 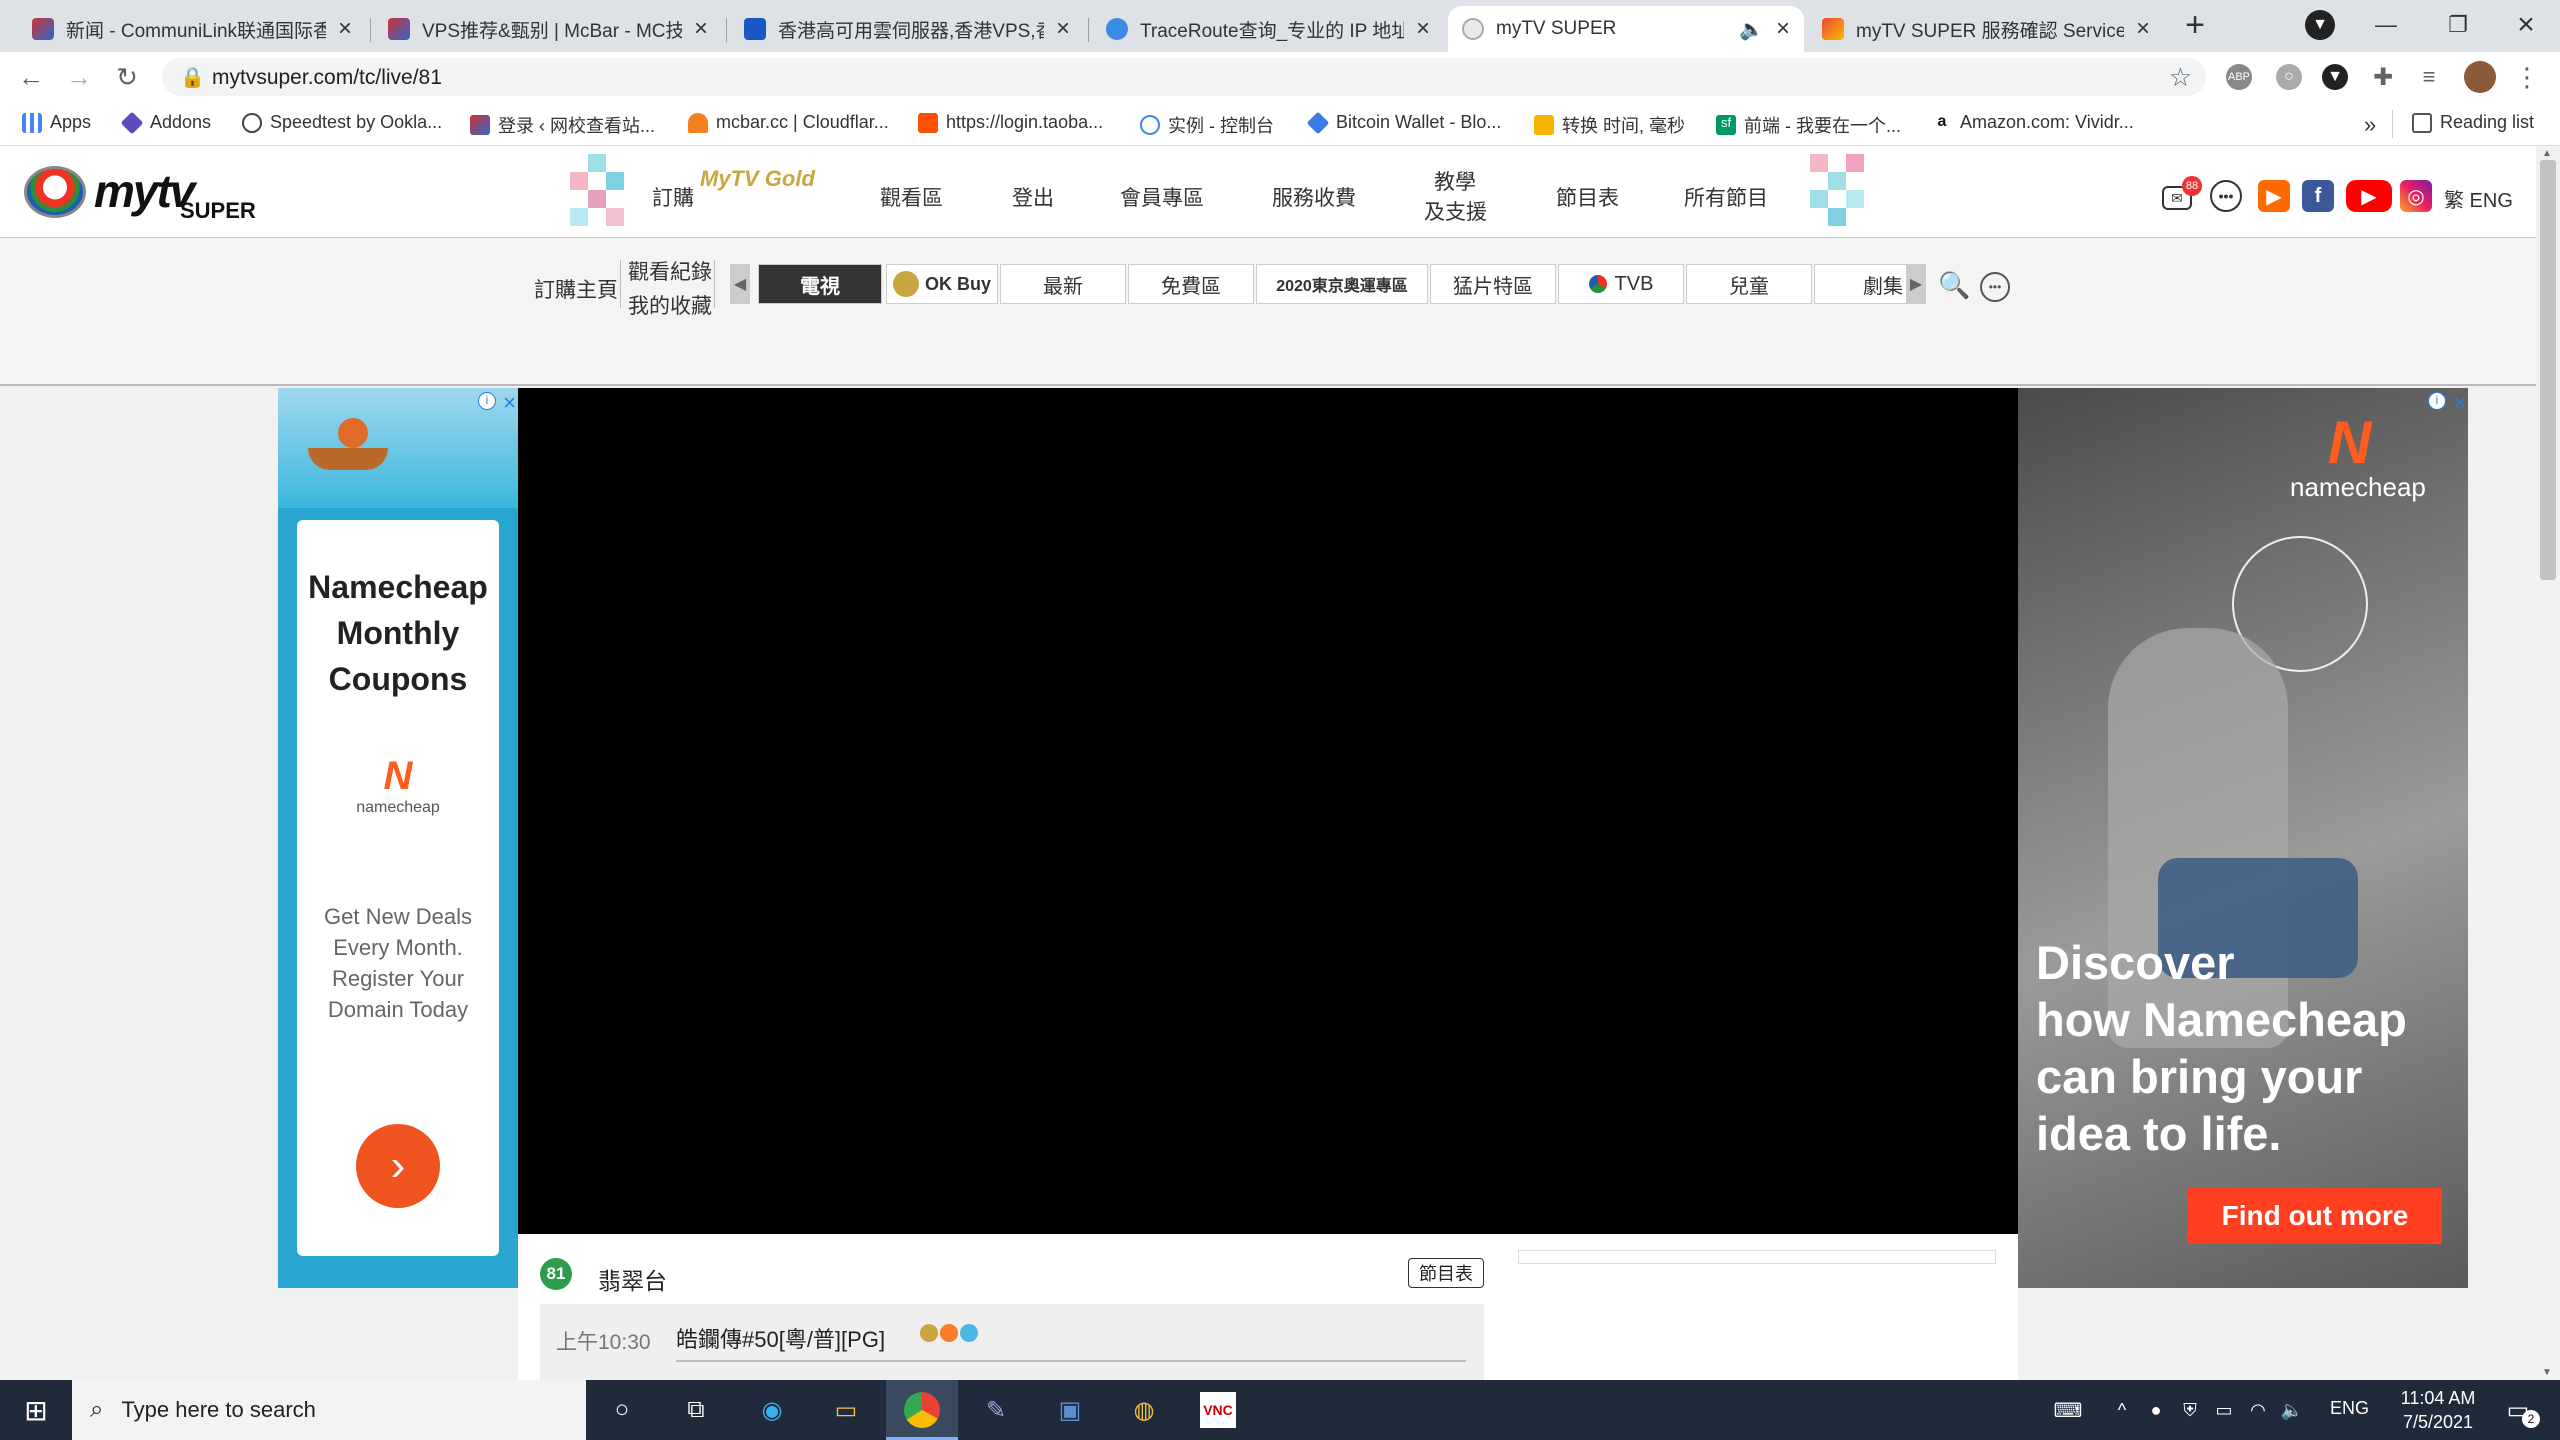 What do you see at coordinates (2478, 198) in the screenshot?
I see `language-switch: 繁 ENG` at bounding box center [2478, 198].